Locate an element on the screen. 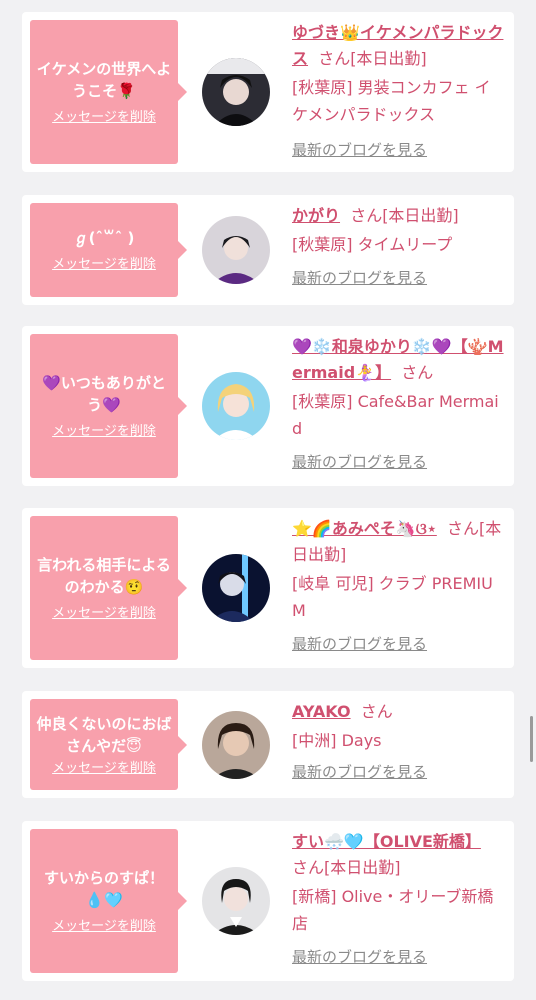 The height and width of the screenshot is (1000, 536). message-bubble: イケメンの世界へようこそ🌹 メッセージを削除 is located at coordinates (108, 92).